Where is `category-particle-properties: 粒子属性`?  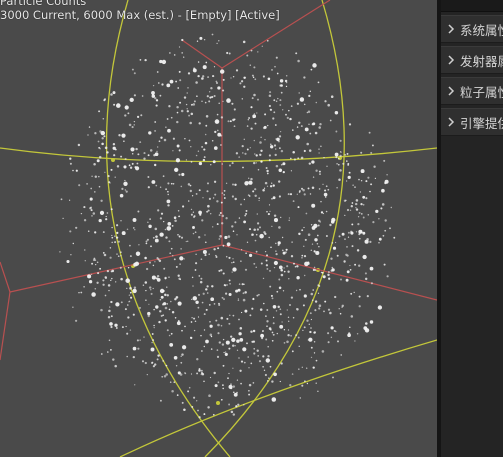 category-particle-properties: 粒子属性 is located at coordinates (472, 91).